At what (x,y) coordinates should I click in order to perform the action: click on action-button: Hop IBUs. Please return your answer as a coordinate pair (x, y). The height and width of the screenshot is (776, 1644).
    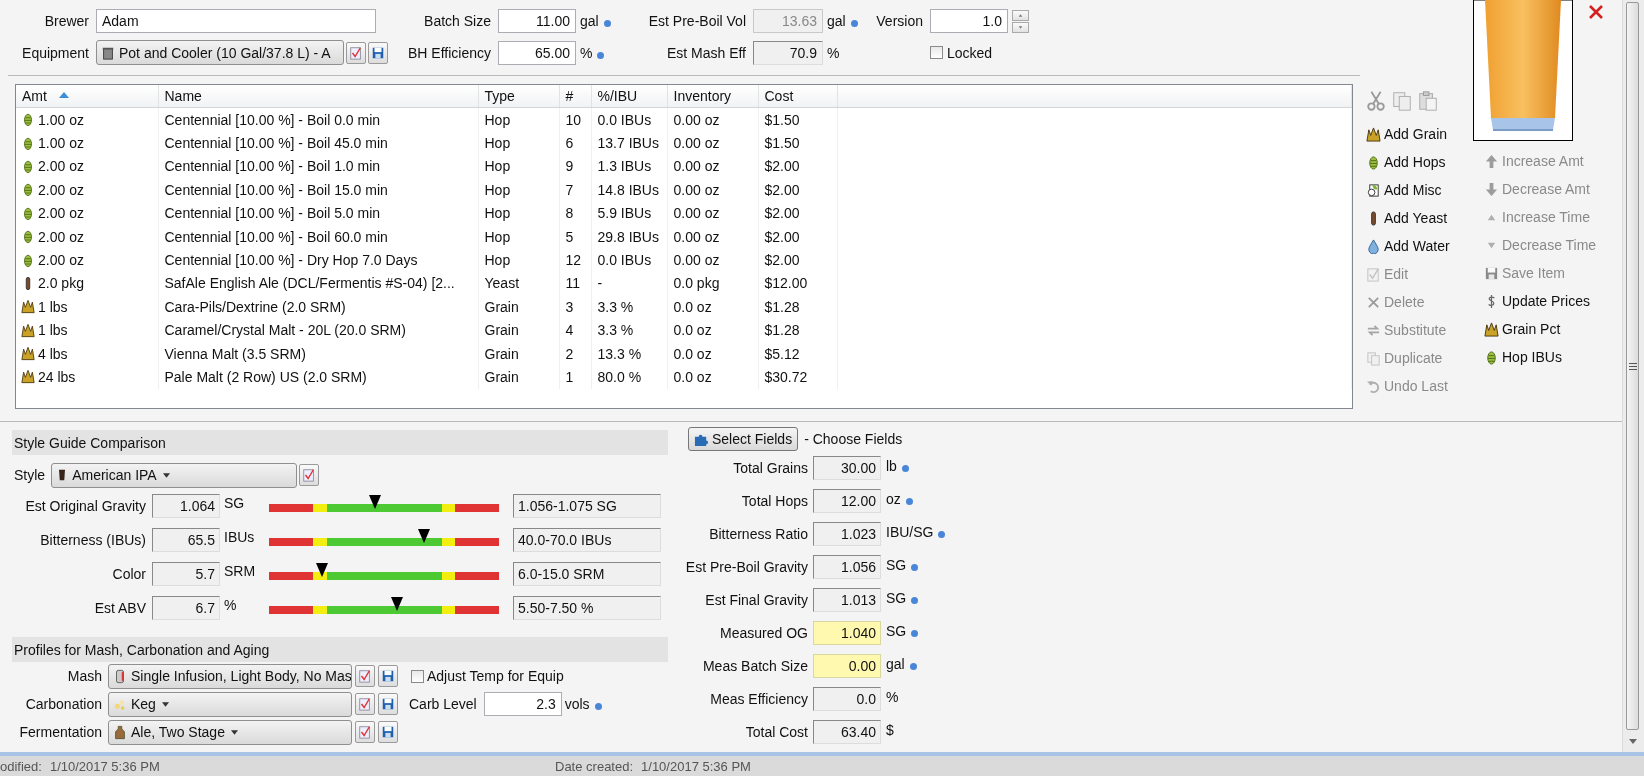
    Looking at the image, I should click on (1522, 357).